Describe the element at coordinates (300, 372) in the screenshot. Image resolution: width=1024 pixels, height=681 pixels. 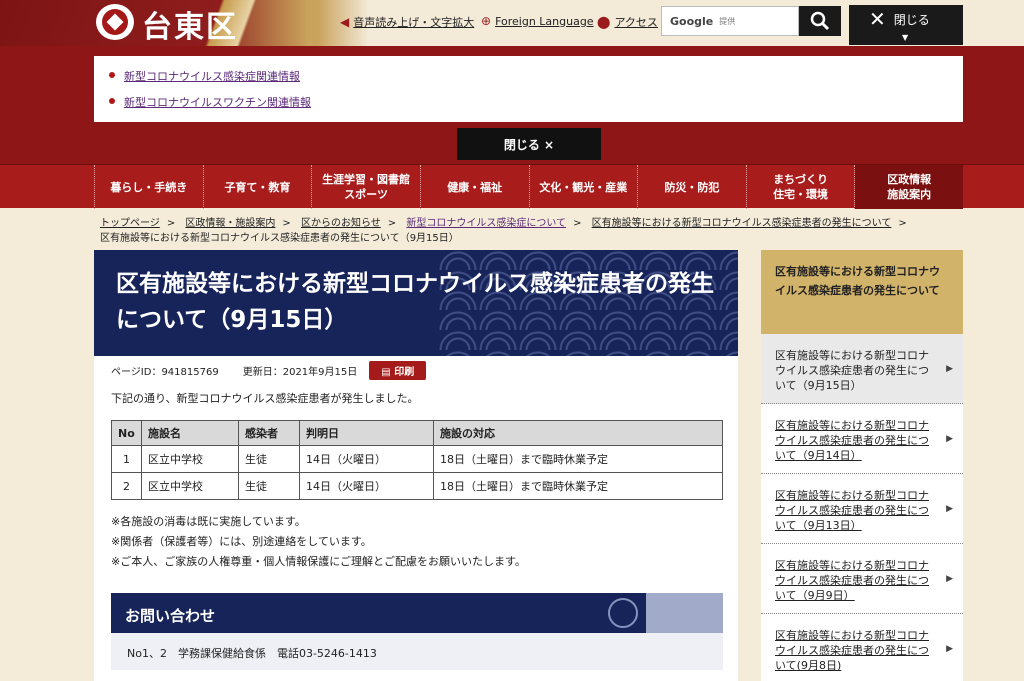
I see `updated-date: 更新日：2021年9月15日` at that location.